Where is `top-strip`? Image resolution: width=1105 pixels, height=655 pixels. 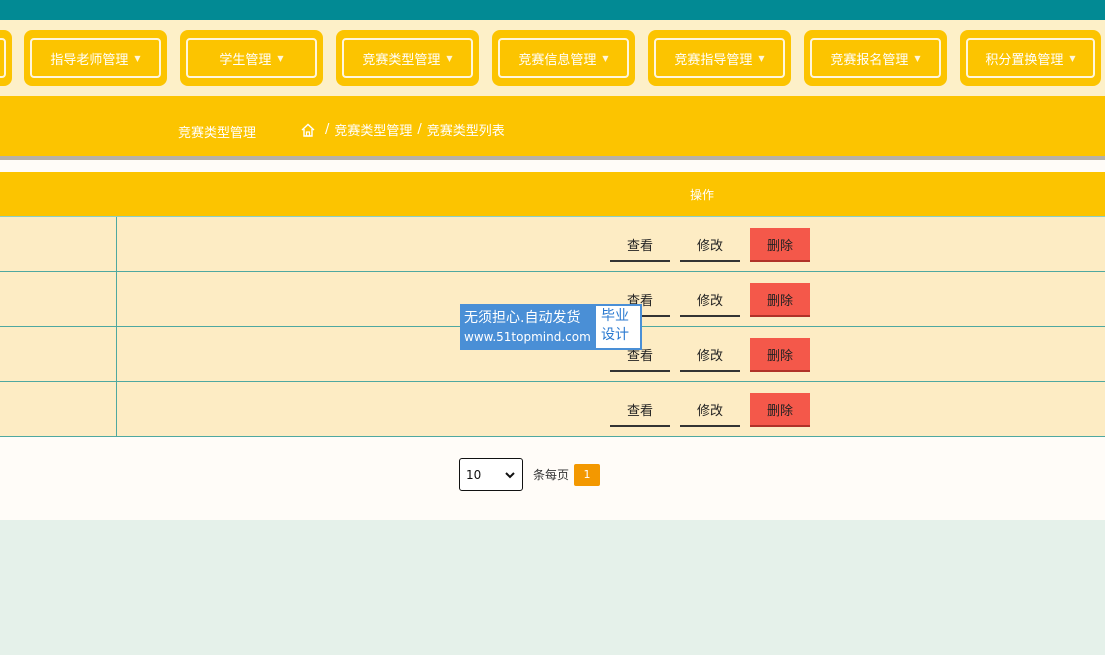
top-strip is located at coordinates (552, 10).